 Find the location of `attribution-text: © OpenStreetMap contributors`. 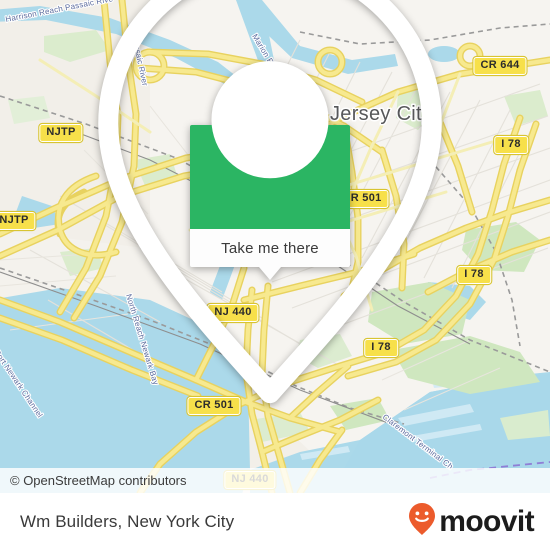

attribution-text: © OpenStreetMap contributors is located at coordinates (98, 480).